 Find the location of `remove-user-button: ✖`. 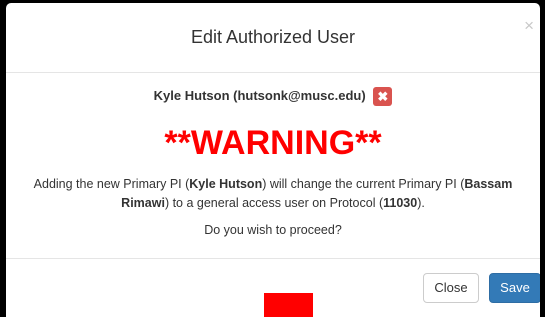

remove-user-button: ✖ is located at coordinates (383, 96).